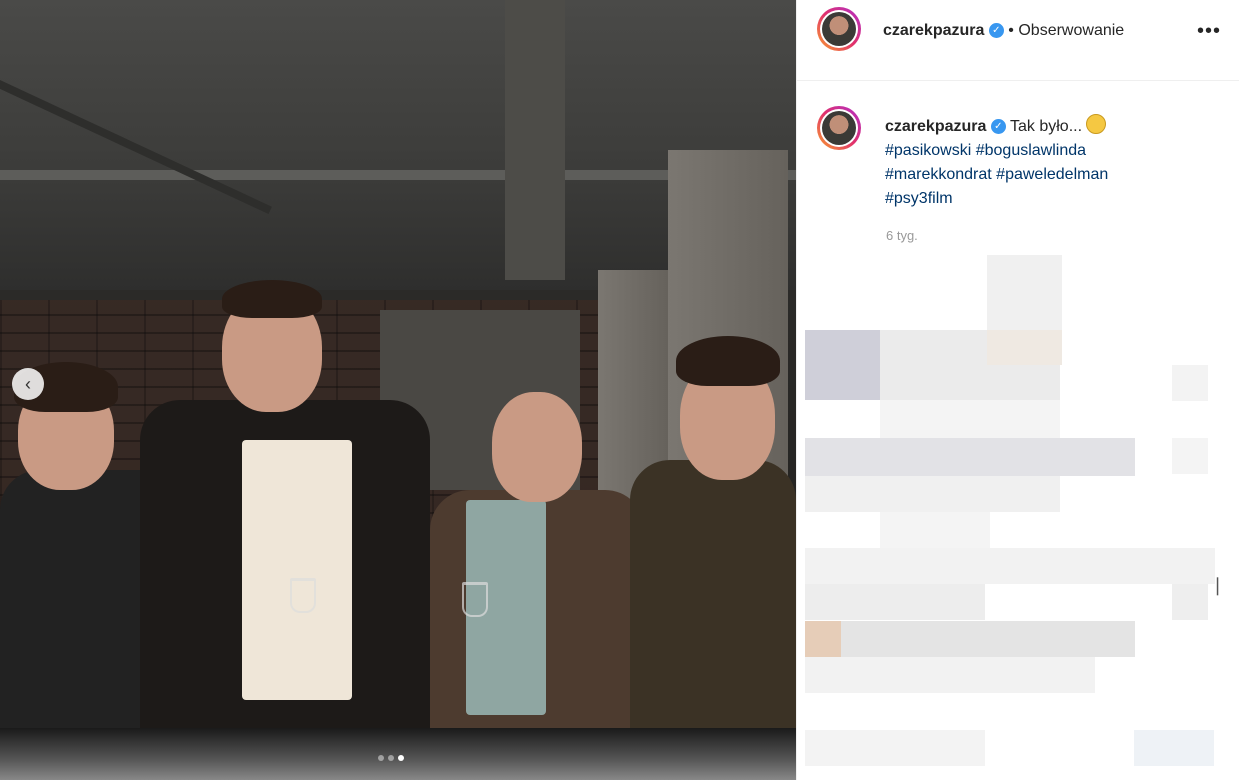 Image resolution: width=1239 pixels, height=780 pixels. What do you see at coordinates (1031, 150) in the screenshot?
I see `hashtag-link: #boguslawlinda` at bounding box center [1031, 150].